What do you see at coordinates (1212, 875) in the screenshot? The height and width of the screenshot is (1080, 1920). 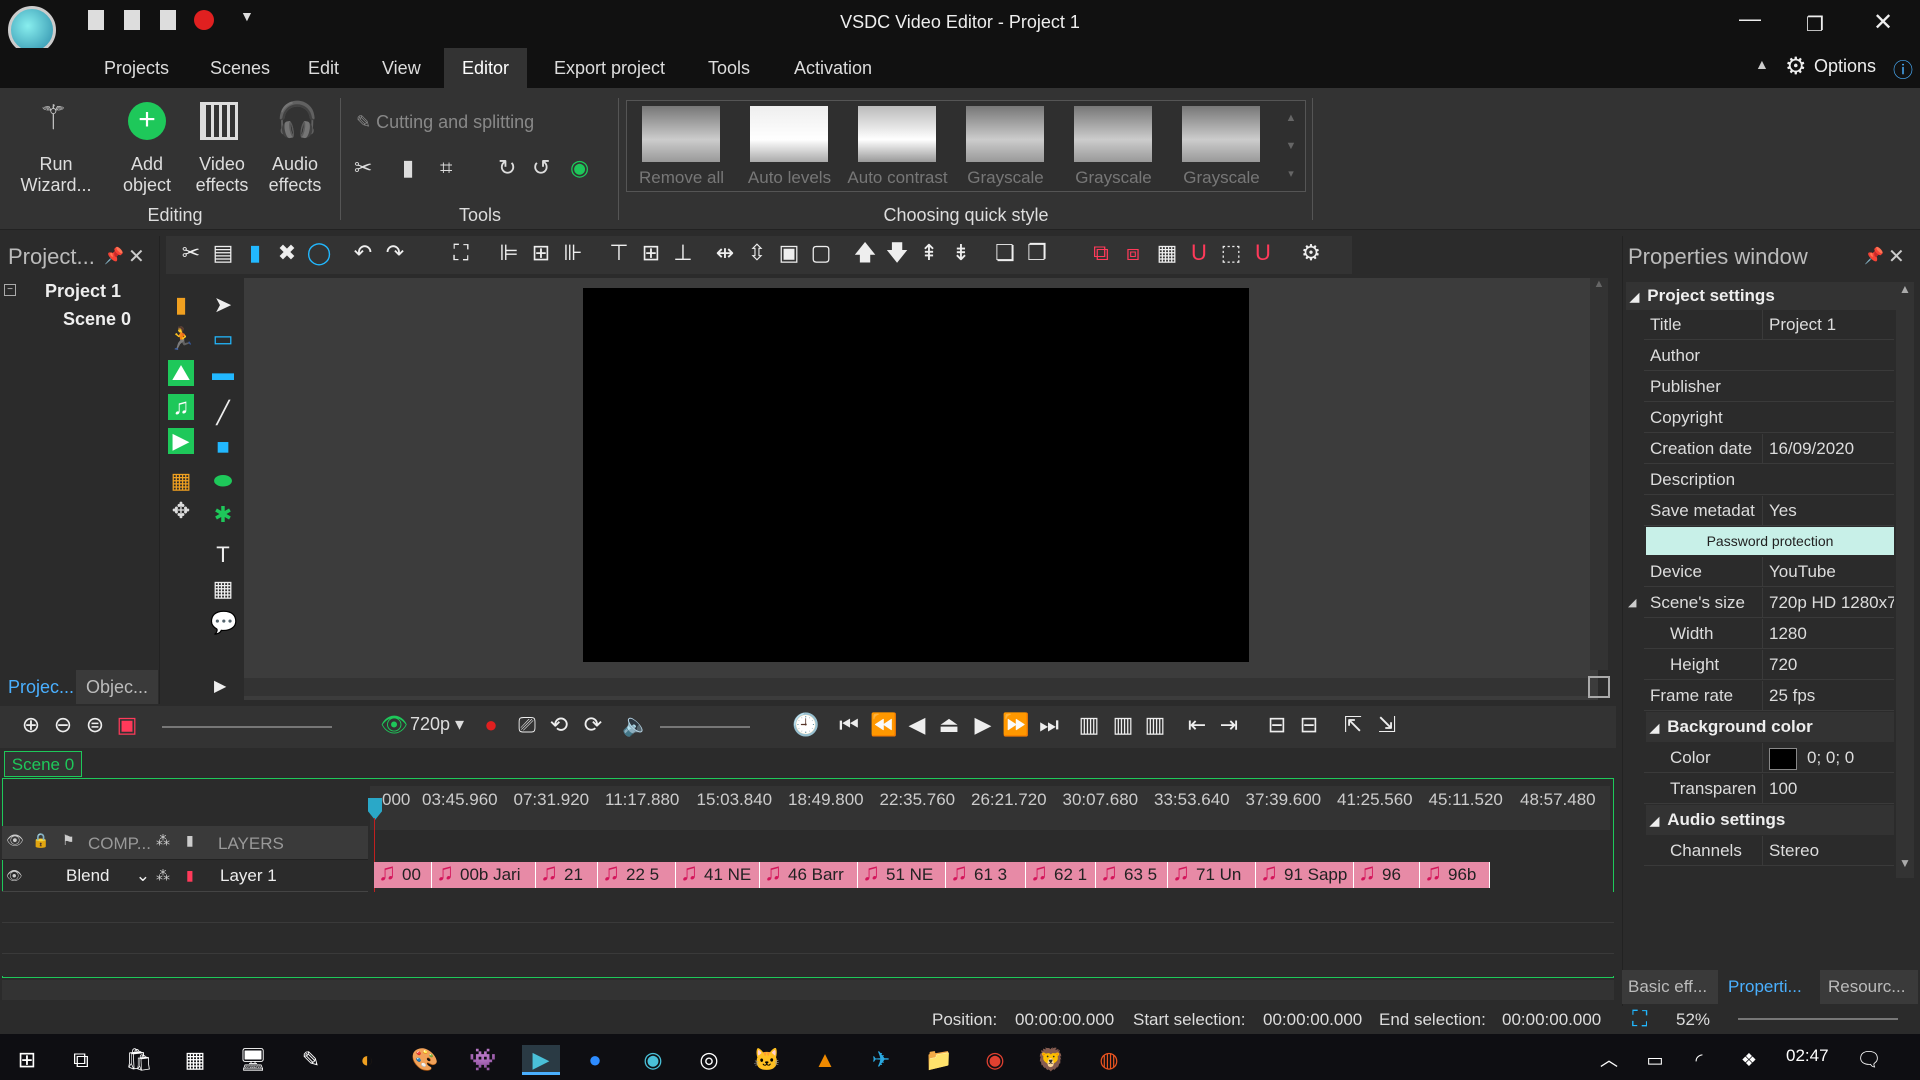 I see `audio-clip: 71 Un` at bounding box center [1212, 875].